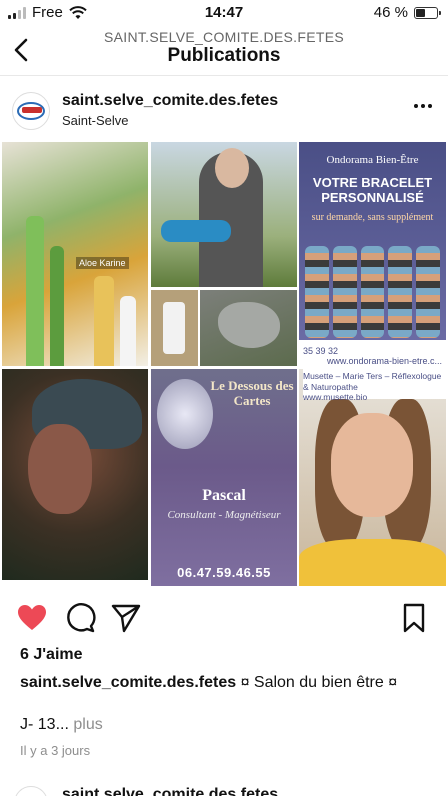 The width and height of the screenshot is (448, 796). I want to click on woman-horse-tile, so click(224, 214).